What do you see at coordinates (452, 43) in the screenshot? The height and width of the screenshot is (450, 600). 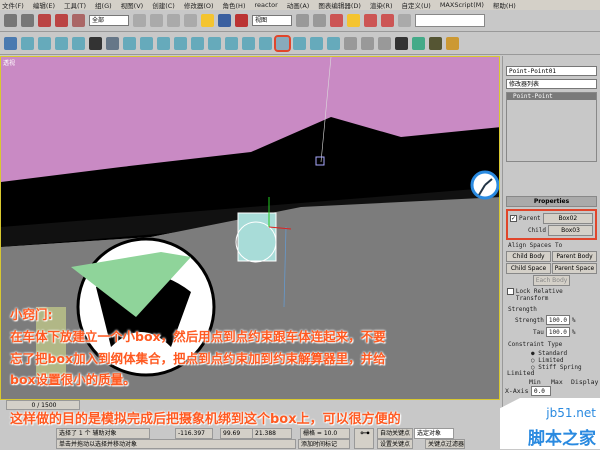 I see `create-animation-icon` at bounding box center [452, 43].